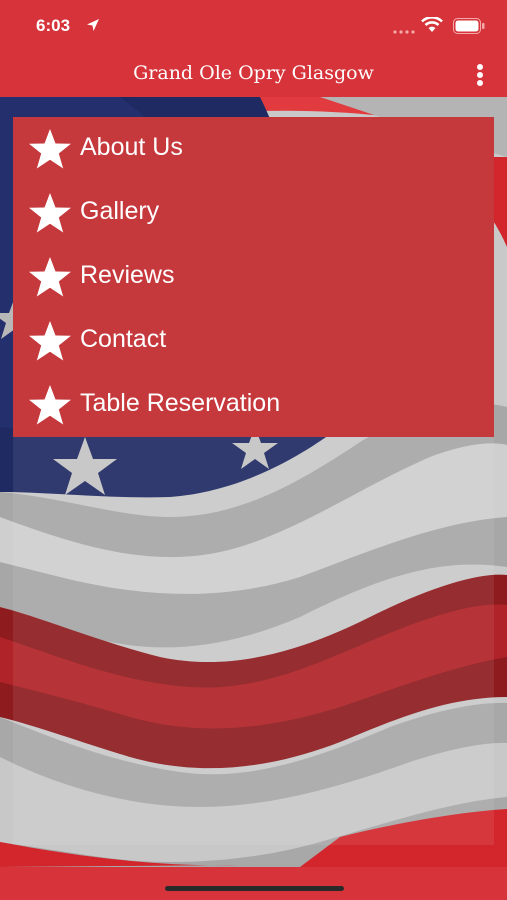 This screenshot has height=900, width=507. I want to click on app-title: Grand Ole Opry Glasgow, so click(253, 73).